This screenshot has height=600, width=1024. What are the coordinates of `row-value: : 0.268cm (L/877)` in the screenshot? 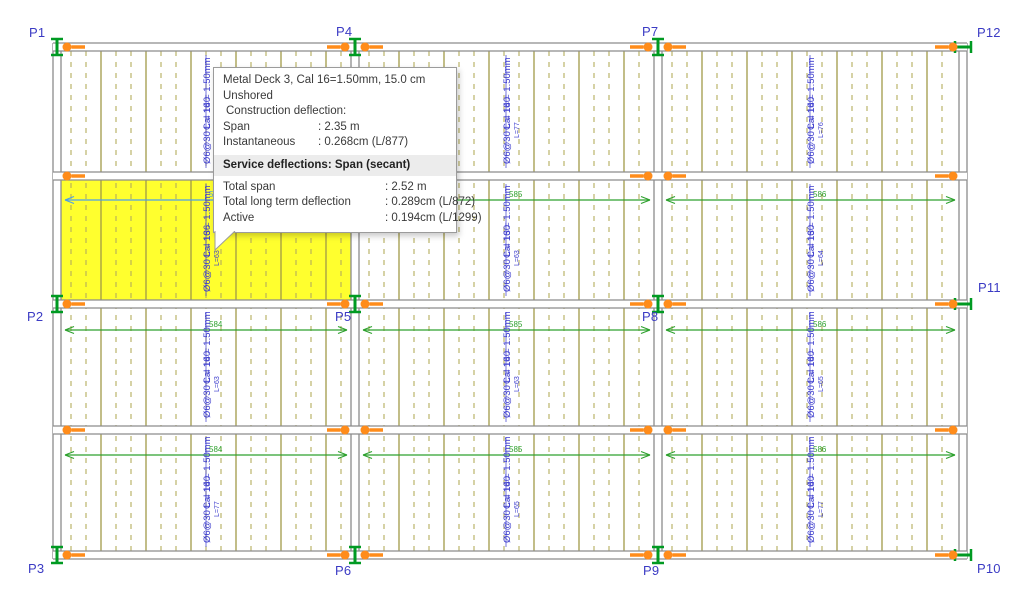 It's located at (363, 142).